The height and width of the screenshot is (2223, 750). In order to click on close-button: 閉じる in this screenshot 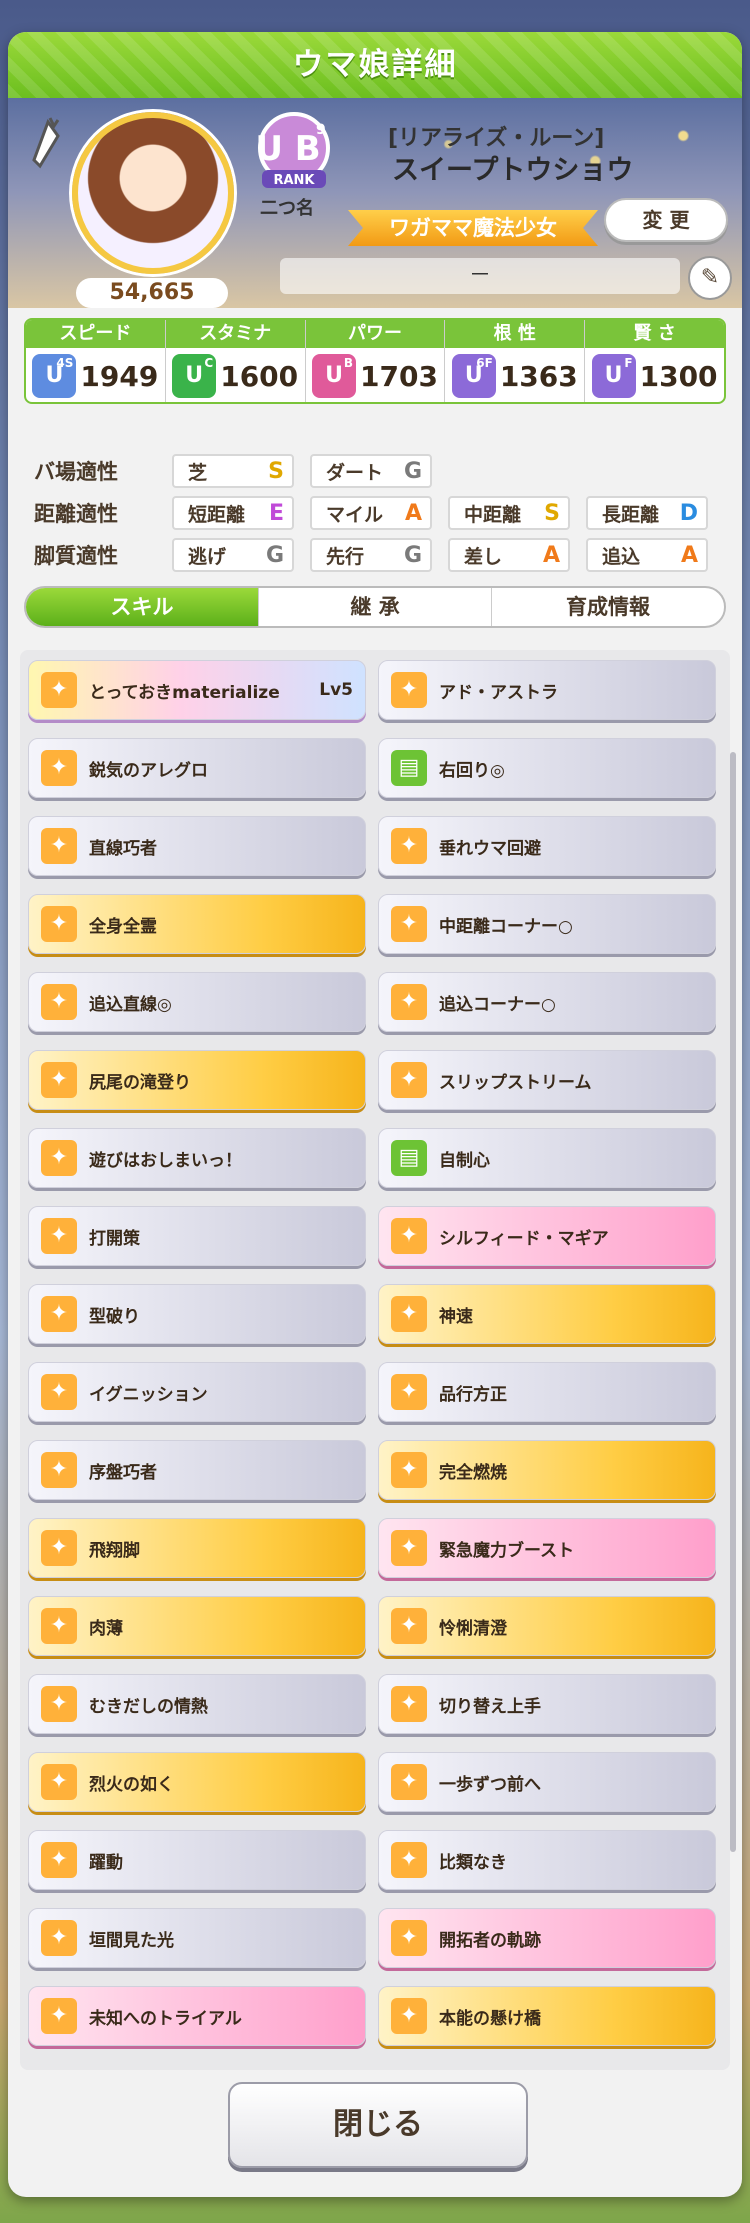, I will do `click(378, 2125)`.